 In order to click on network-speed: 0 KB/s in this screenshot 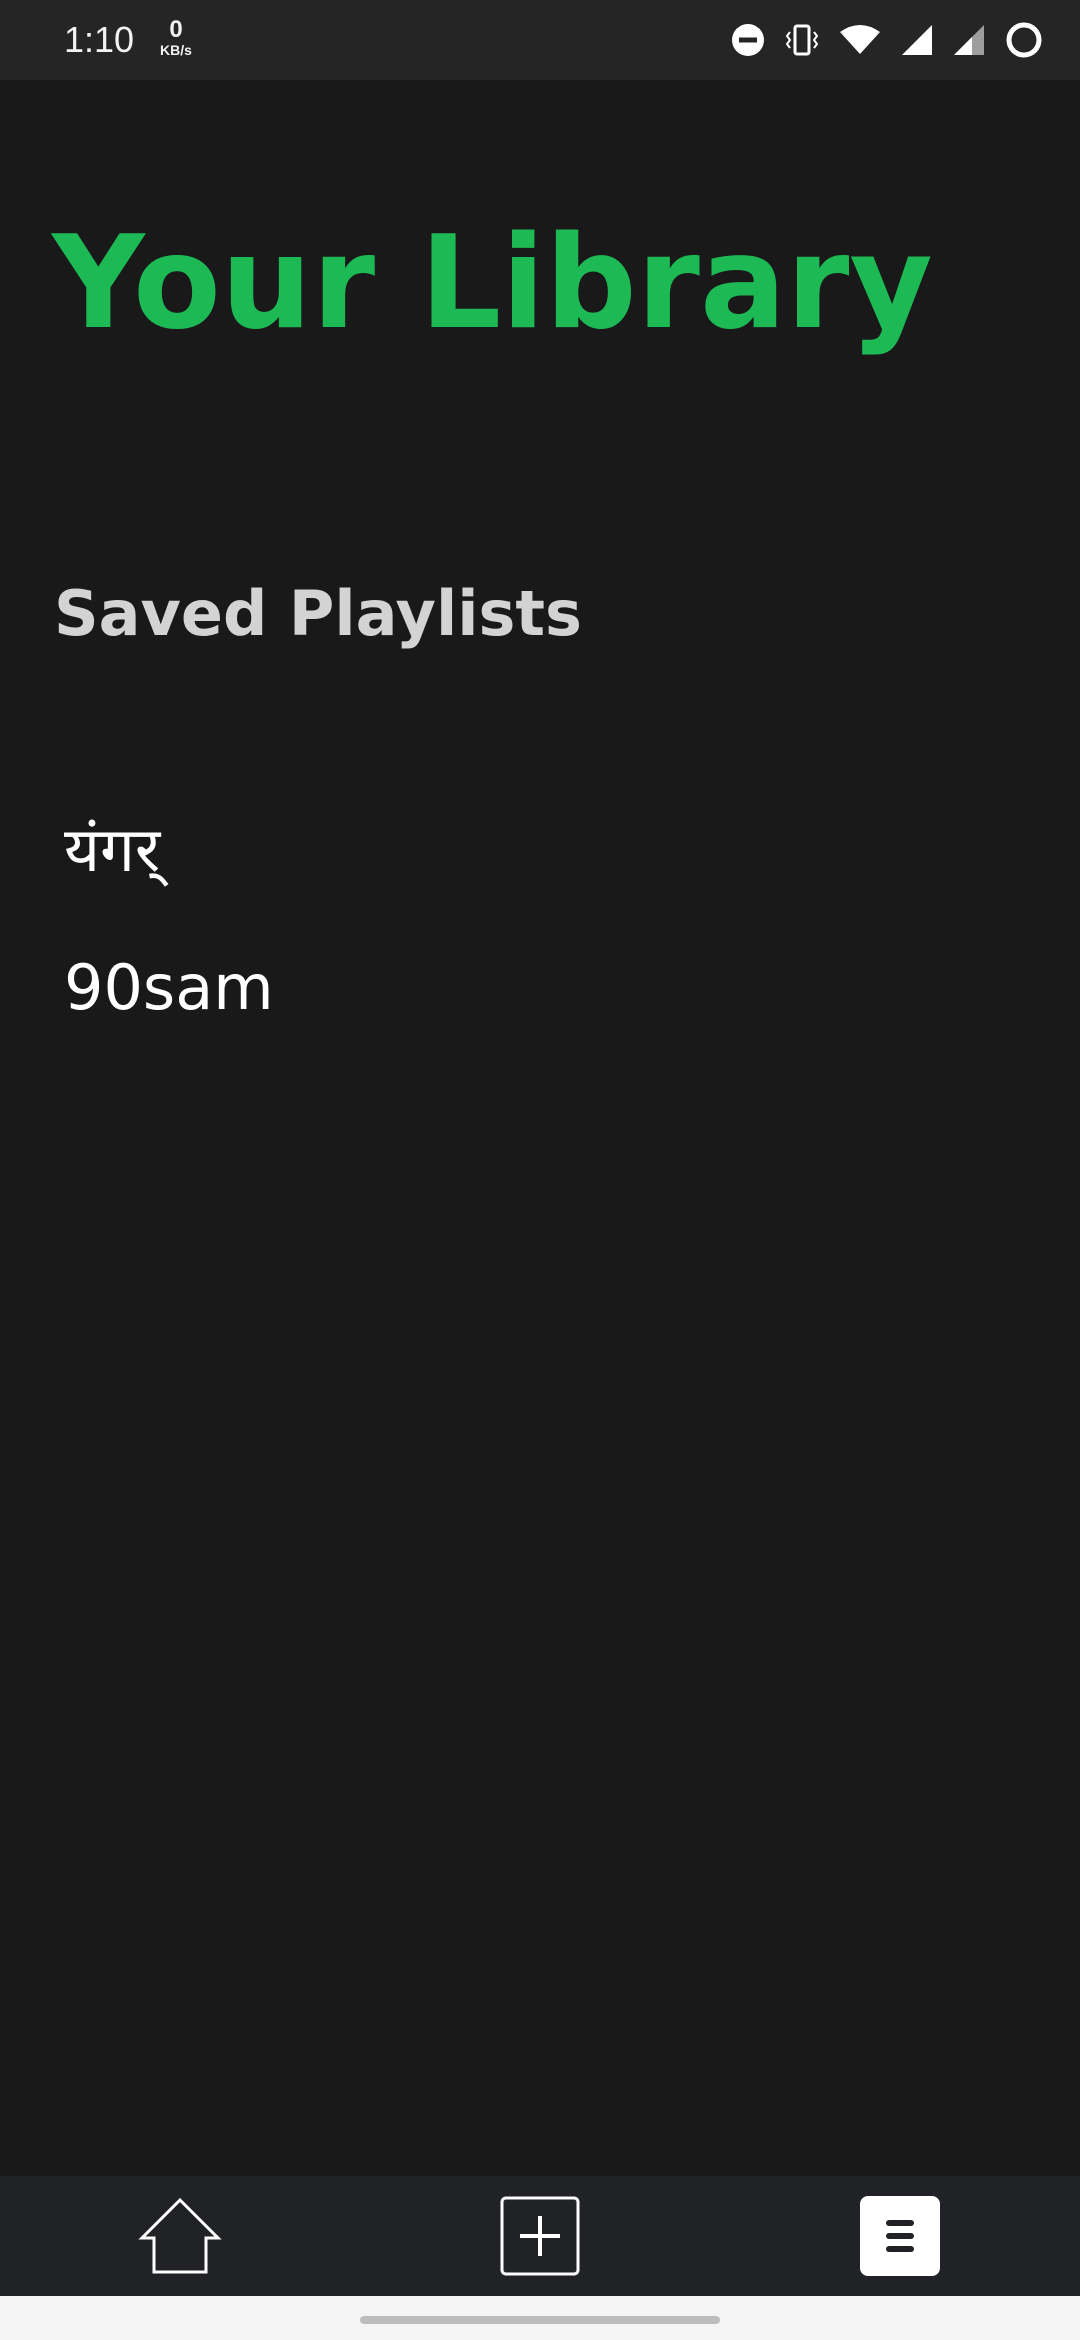, I will do `click(176, 37)`.